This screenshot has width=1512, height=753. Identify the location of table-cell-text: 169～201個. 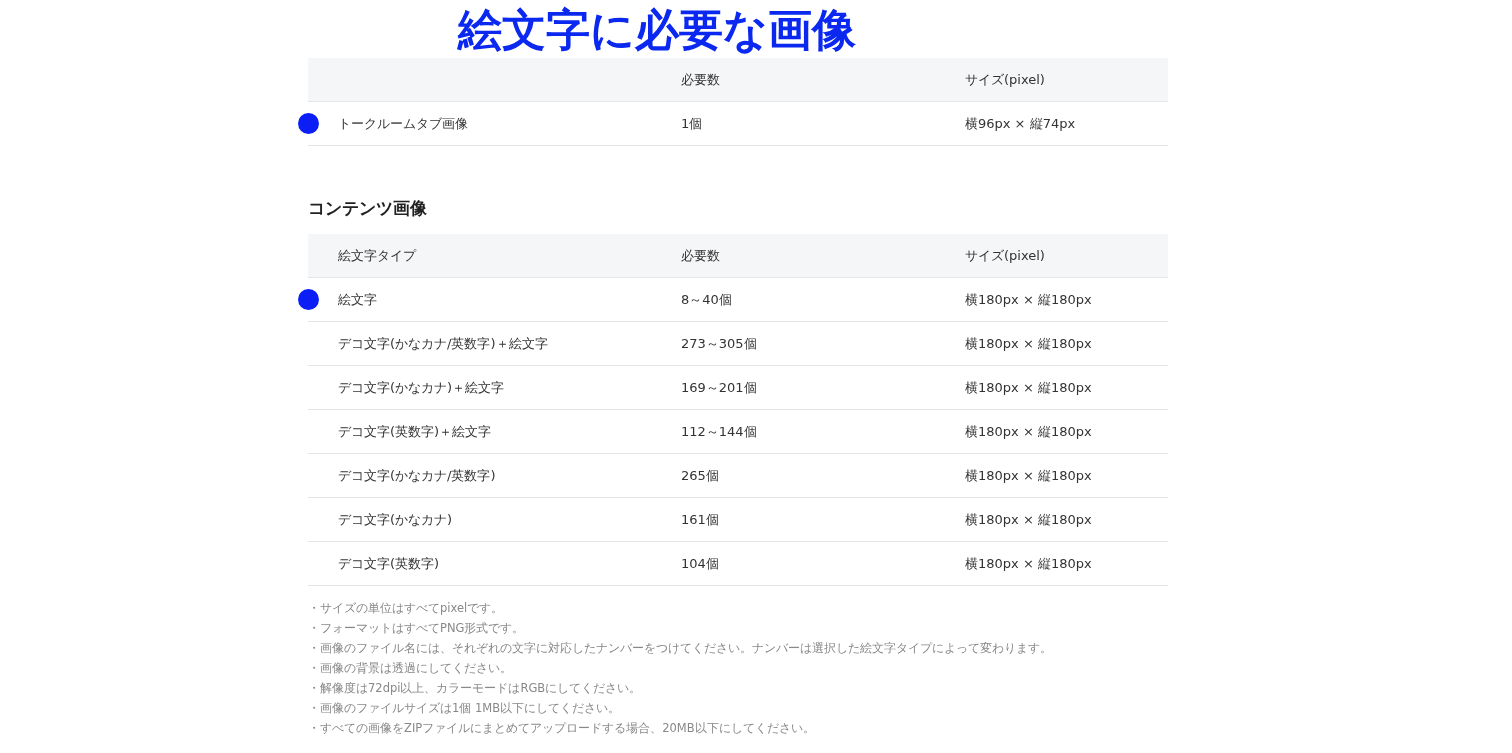
(719, 387).